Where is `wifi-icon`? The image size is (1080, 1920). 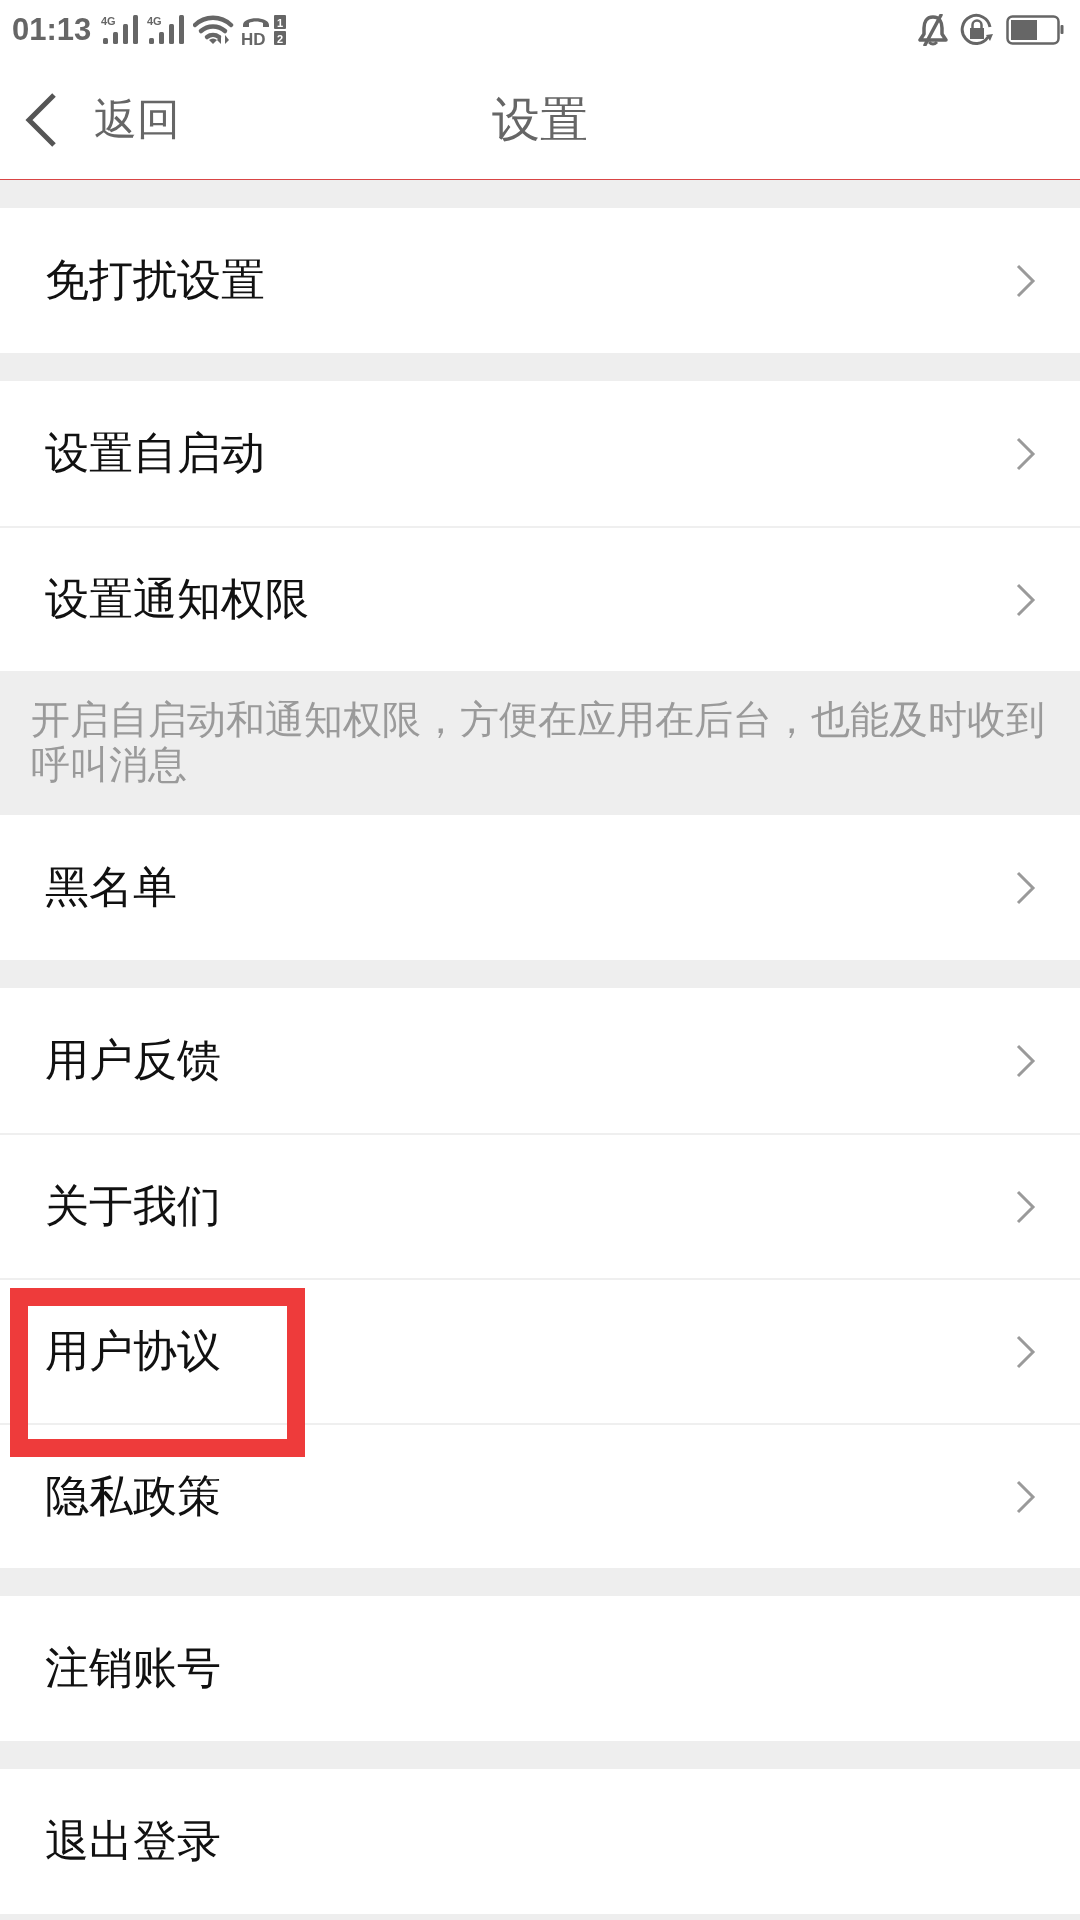
wifi-icon is located at coordinates (214, 30).